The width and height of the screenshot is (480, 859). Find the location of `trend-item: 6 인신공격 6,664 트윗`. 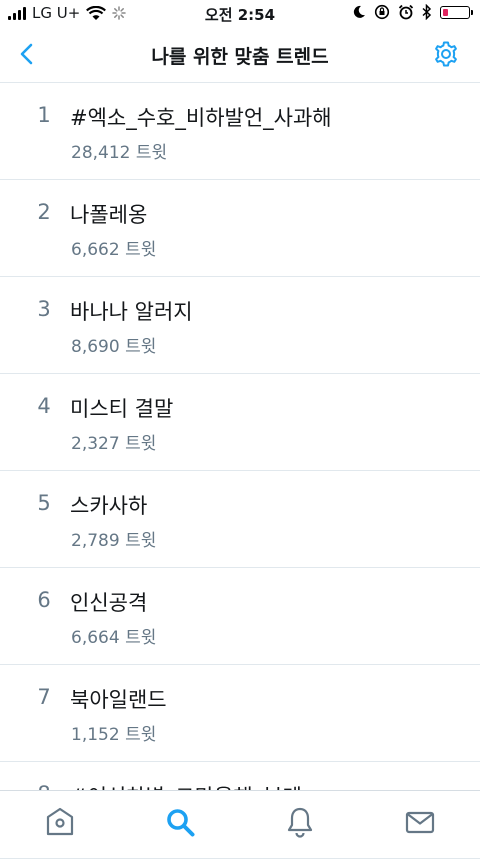

trend-item: 6 인신공격 6,664 트윗 is located at coordinates (240, 616).